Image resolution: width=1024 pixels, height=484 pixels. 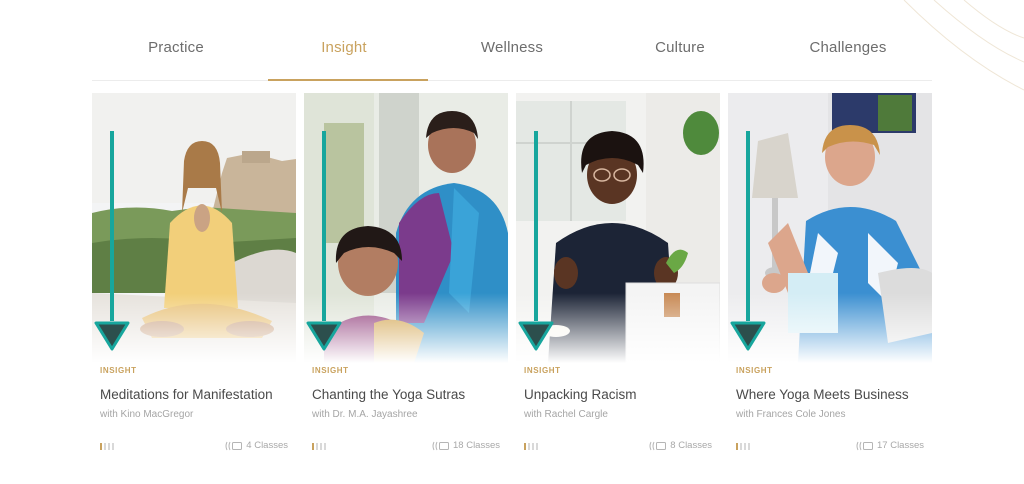 I want to click on course-title: Where Yoga Meets Business, so click(x=834, y=394).